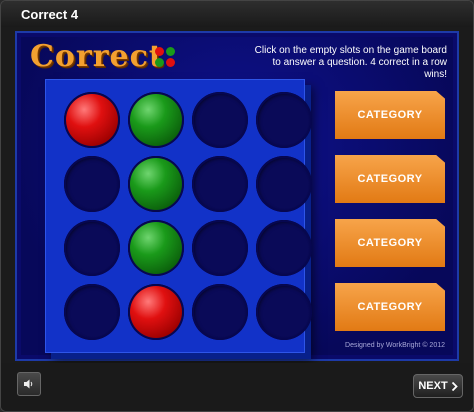  I want to click on board-slot-r2-c1, so click(92, 184).